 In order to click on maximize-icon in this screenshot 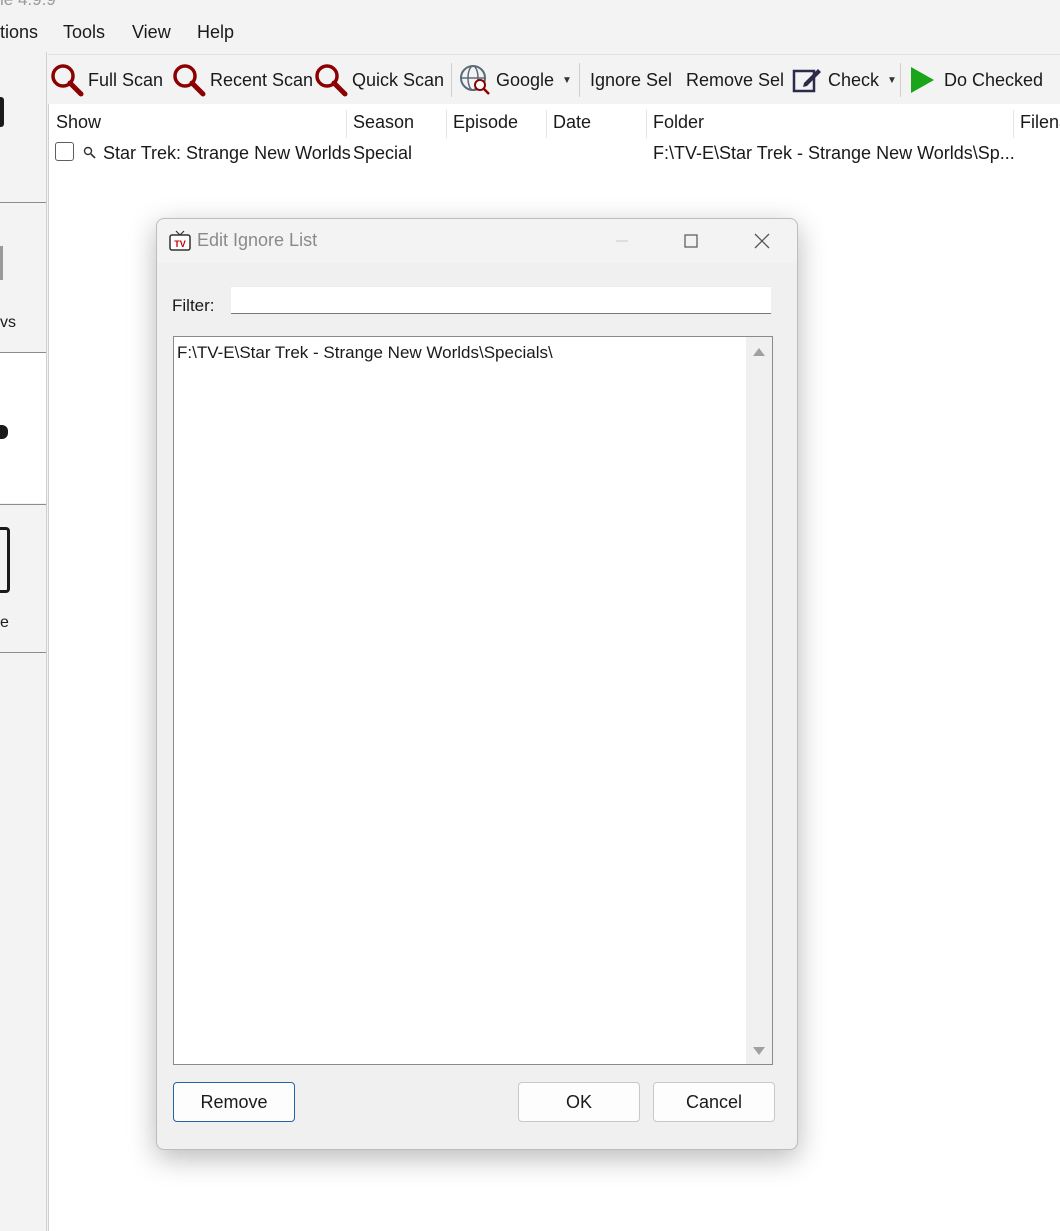, I will do `click(691, 241)`.